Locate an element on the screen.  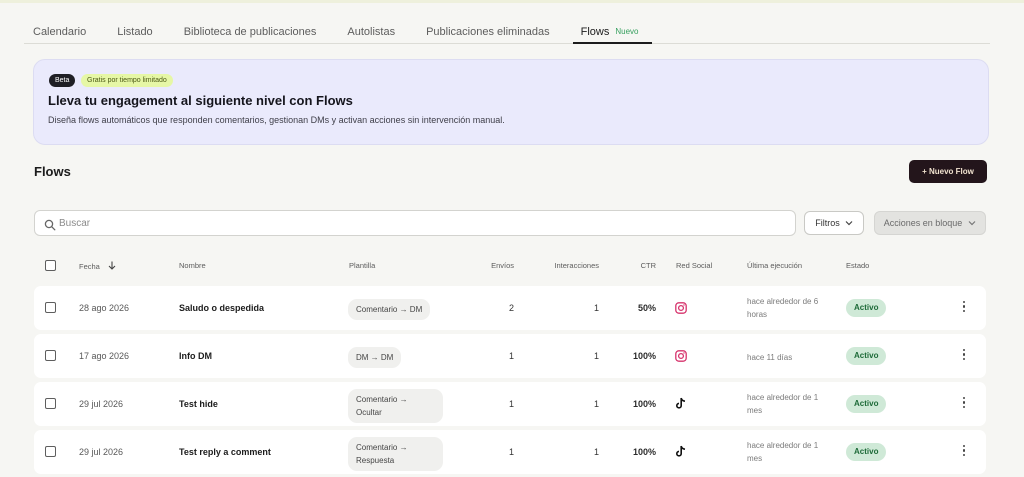
template-chip: Comentario → Ocultar is located at coordinates (395, 406).